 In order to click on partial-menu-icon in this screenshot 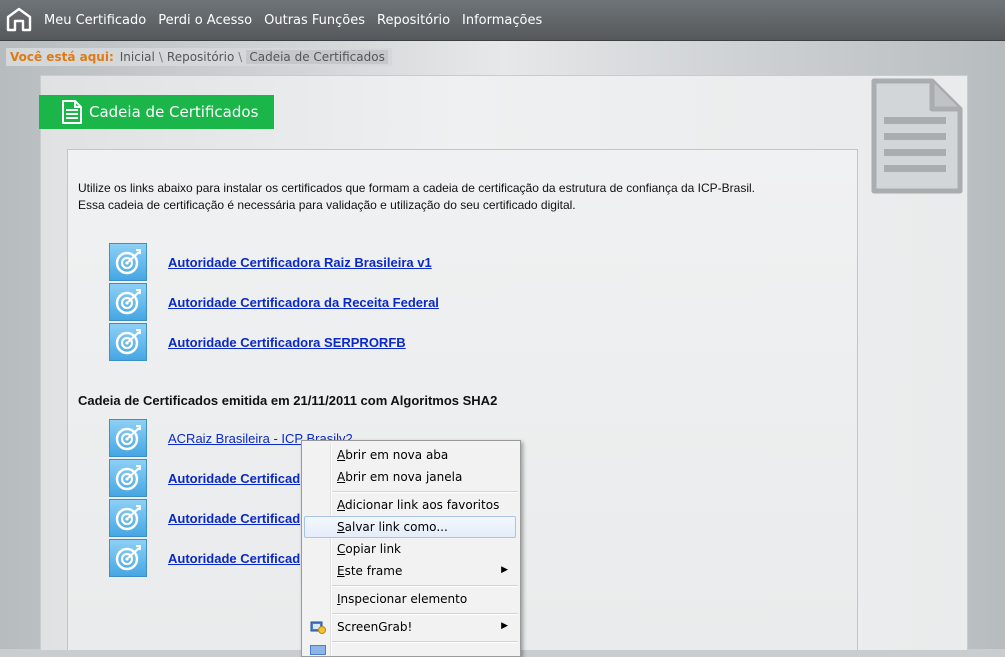, I will do `click(318, 650)`.